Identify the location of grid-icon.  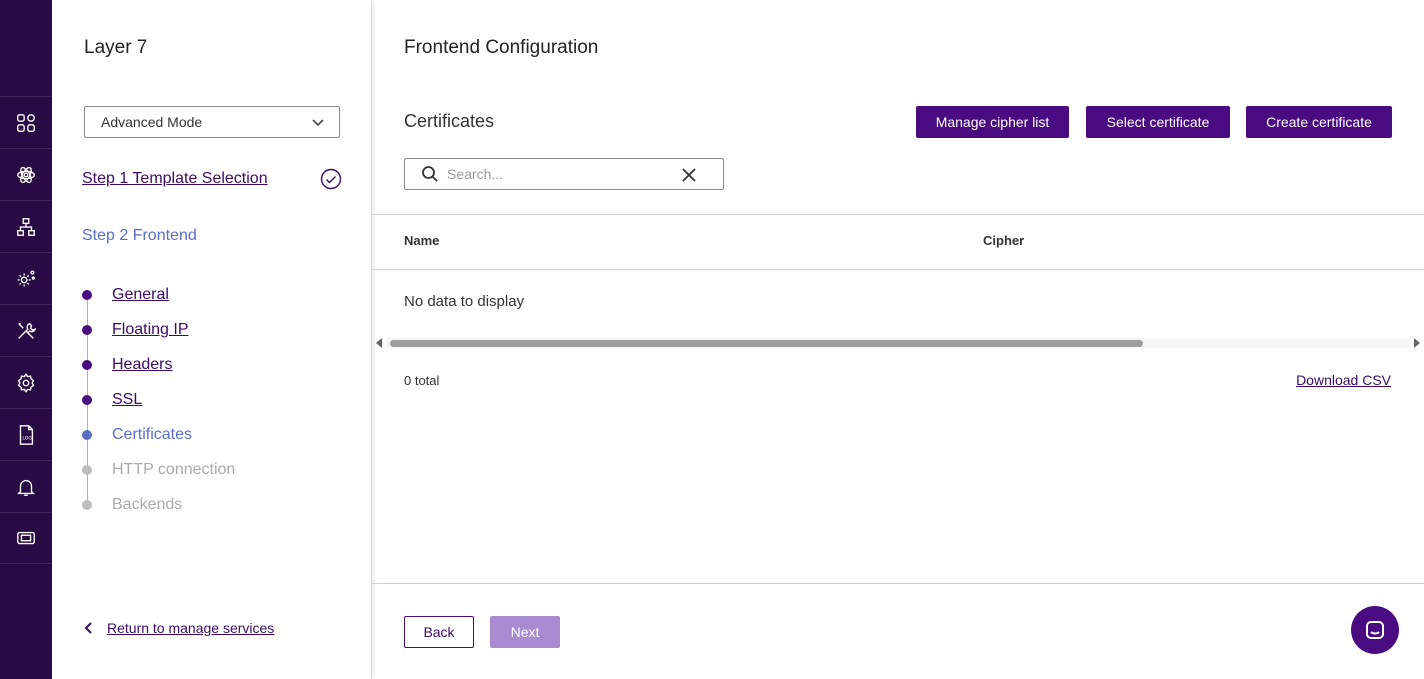
(26, 122).